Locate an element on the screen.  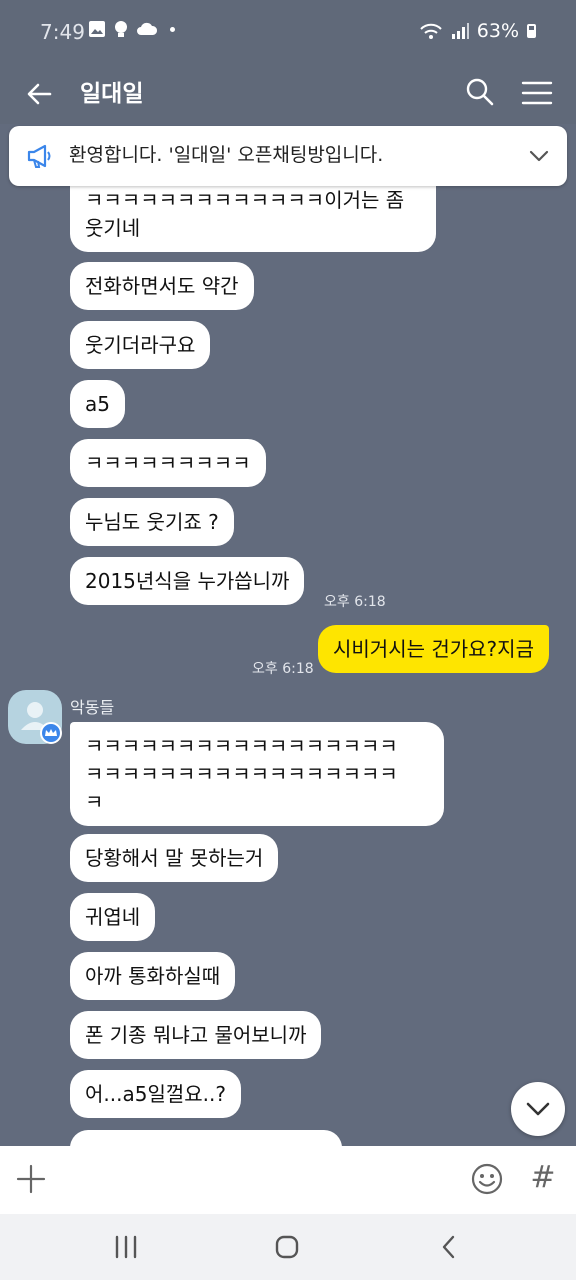
plus-icon is located at coordinates (31, 1179).